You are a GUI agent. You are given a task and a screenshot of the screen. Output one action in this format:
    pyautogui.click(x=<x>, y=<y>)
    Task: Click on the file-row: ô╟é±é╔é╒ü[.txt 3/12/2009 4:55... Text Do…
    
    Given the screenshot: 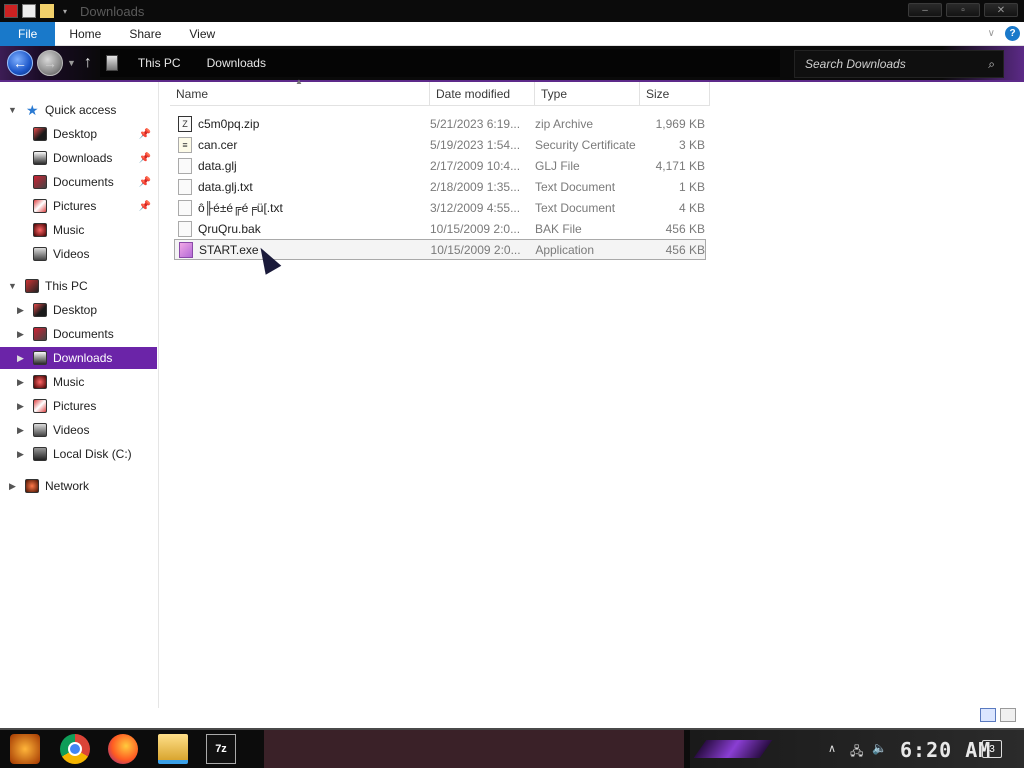 What is the action you would take?
    pyautogui.click(x=440, y=207)
    